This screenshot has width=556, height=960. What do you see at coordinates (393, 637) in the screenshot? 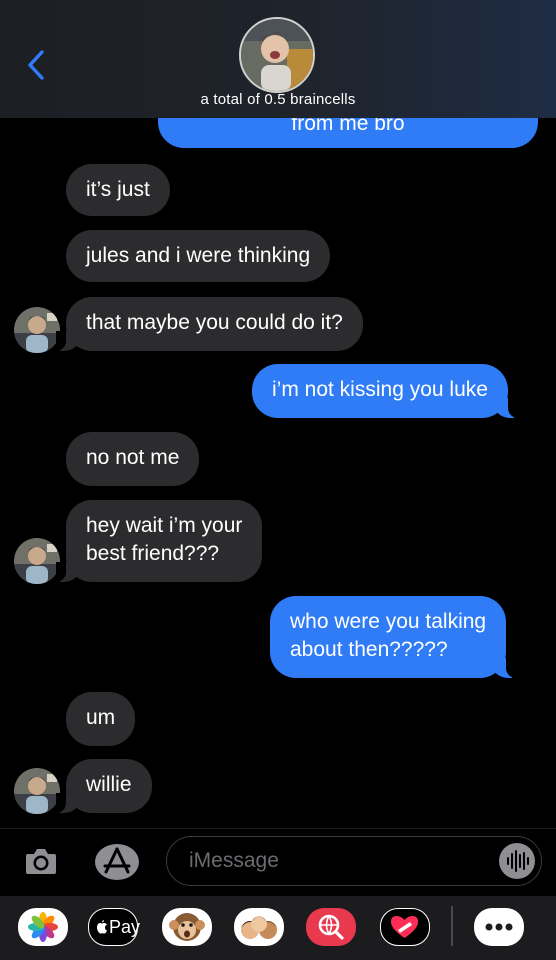
I see `message-bubble-outgoing: who were you talking about then?????` at bounding box center [393, 637].